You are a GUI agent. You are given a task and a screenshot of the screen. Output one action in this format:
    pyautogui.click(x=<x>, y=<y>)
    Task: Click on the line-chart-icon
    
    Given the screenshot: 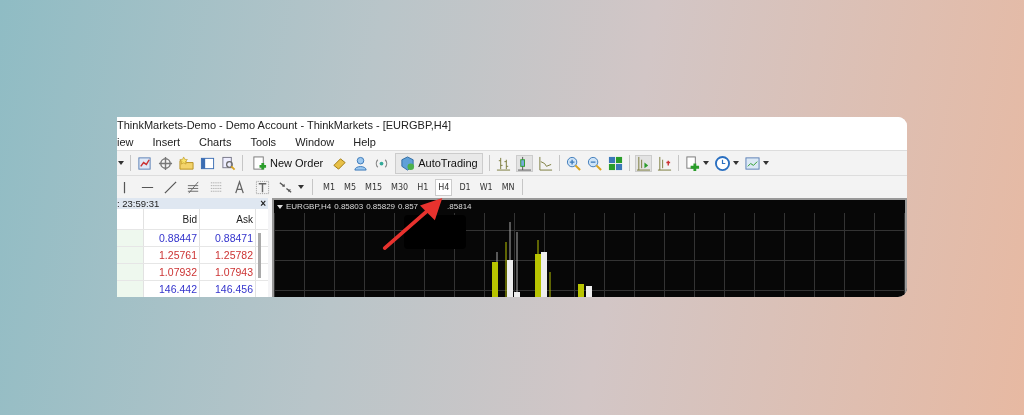 What is the action you would take?
    pyautogui.click(x=545, y=163)
    